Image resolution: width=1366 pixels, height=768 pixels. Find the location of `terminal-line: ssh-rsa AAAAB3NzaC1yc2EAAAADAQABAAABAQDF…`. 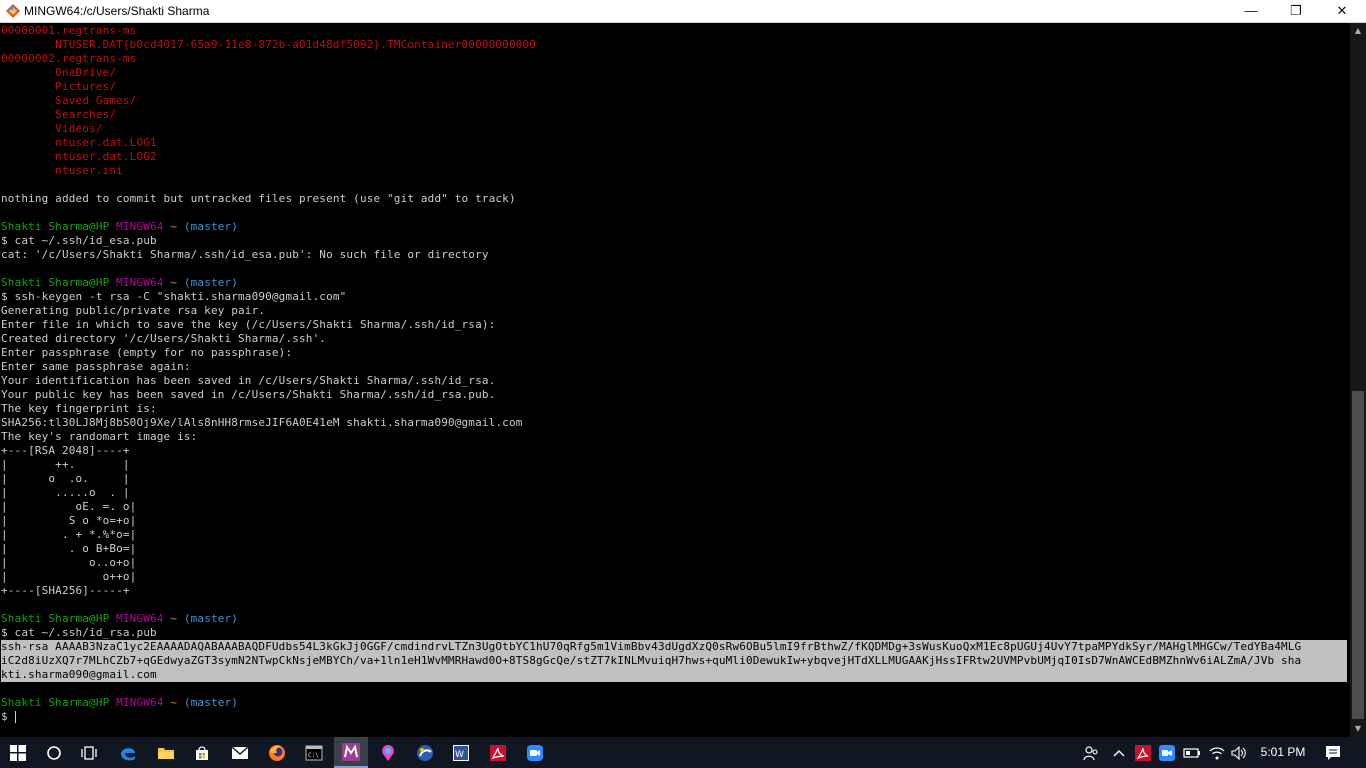

terminal-line: ssh-rsa AAAAB3NzaC1yc2EAAAADAQABAAABAQDF… is located at coordinates (674, 647).